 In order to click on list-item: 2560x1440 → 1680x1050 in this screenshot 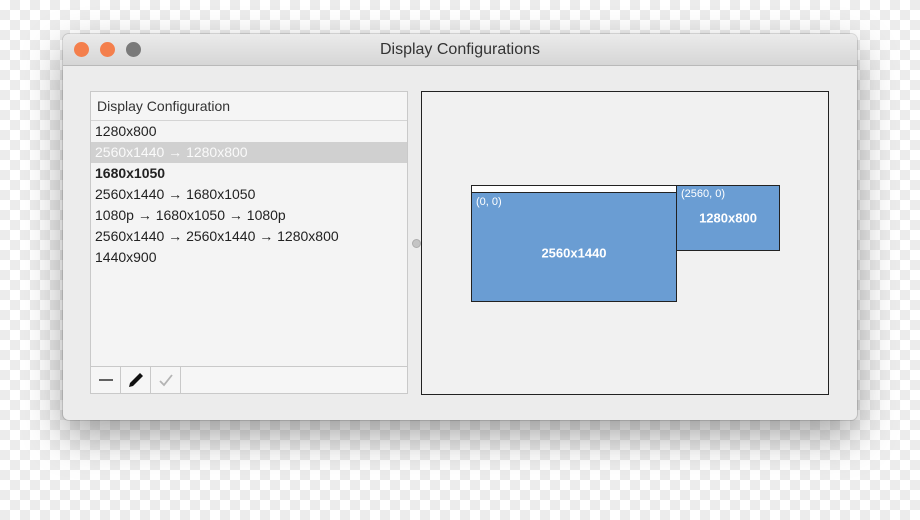, I will do `click(249, 194)`.